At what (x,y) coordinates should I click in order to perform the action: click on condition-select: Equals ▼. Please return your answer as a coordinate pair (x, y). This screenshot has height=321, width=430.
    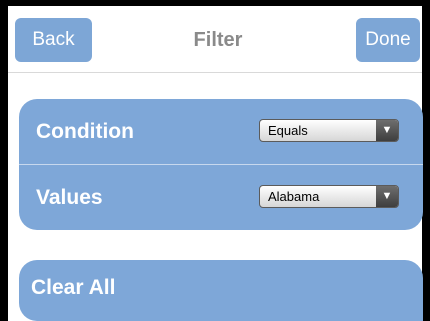
    Looking at the image, I should click on (329, 130).